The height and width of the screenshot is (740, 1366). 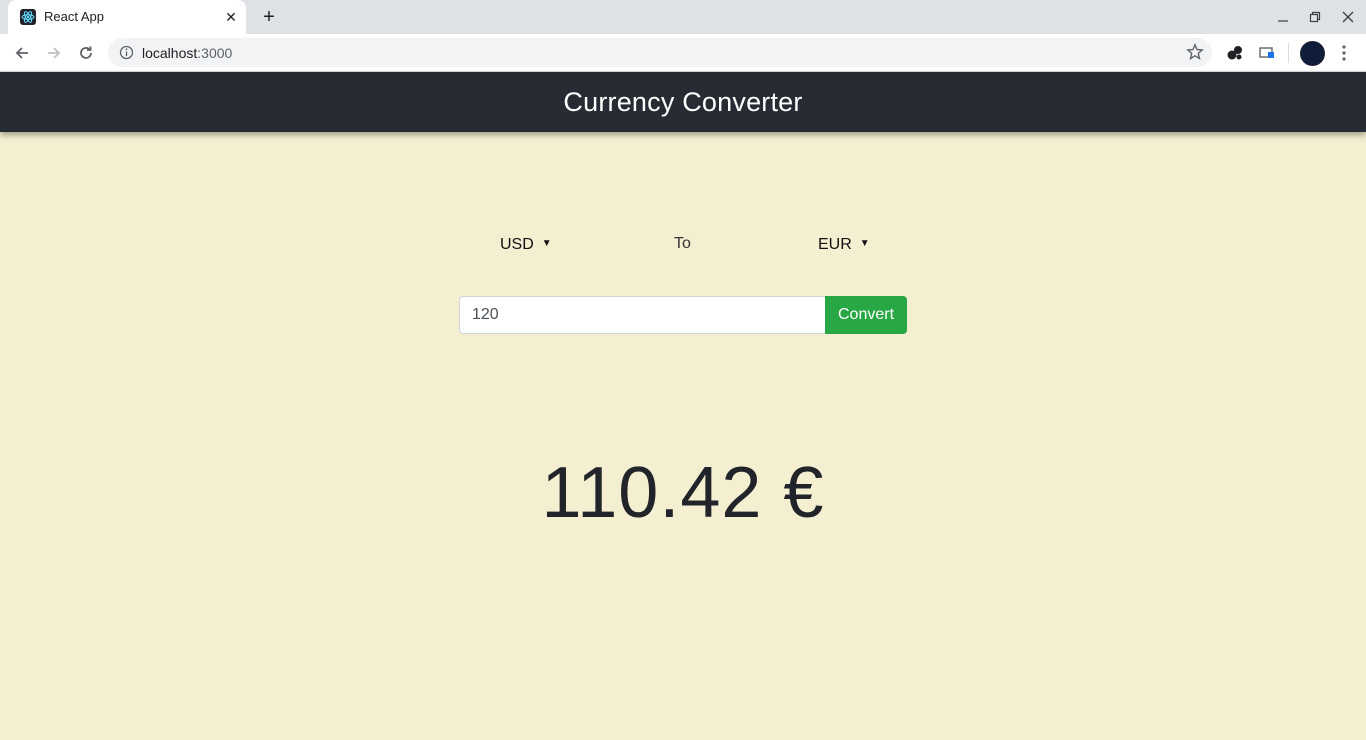 I want to click on cast-icon, so click(x=1267, y=53).